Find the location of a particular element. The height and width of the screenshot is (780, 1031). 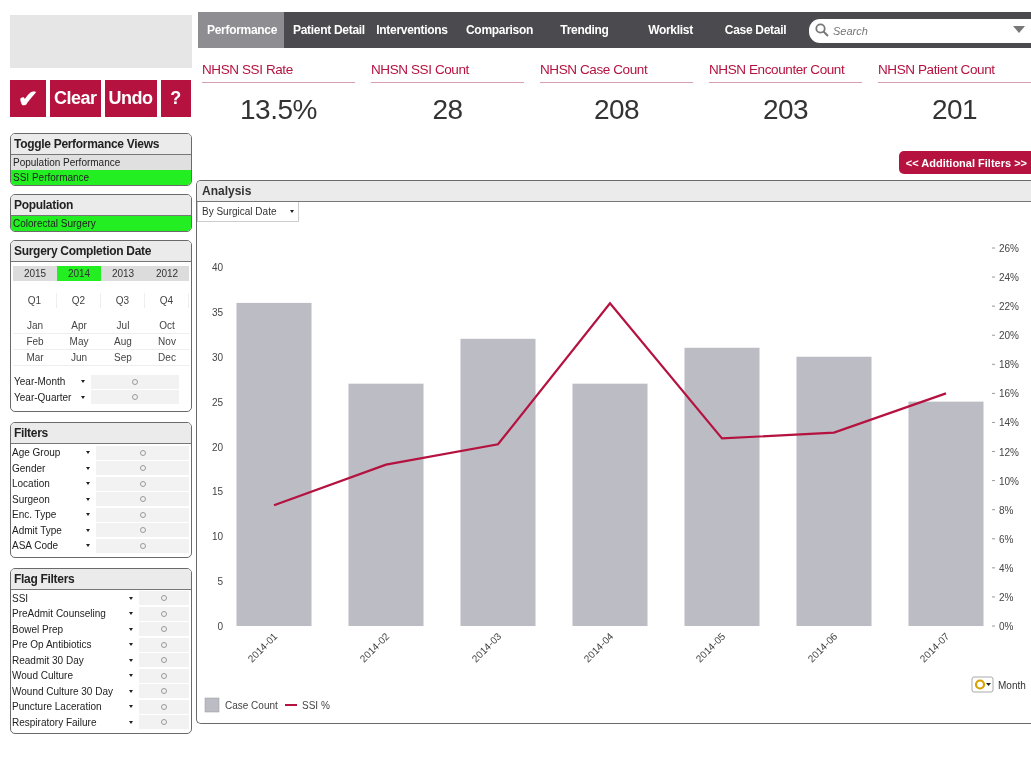

nav-tab: Trending is located at coordinates (584, 30).